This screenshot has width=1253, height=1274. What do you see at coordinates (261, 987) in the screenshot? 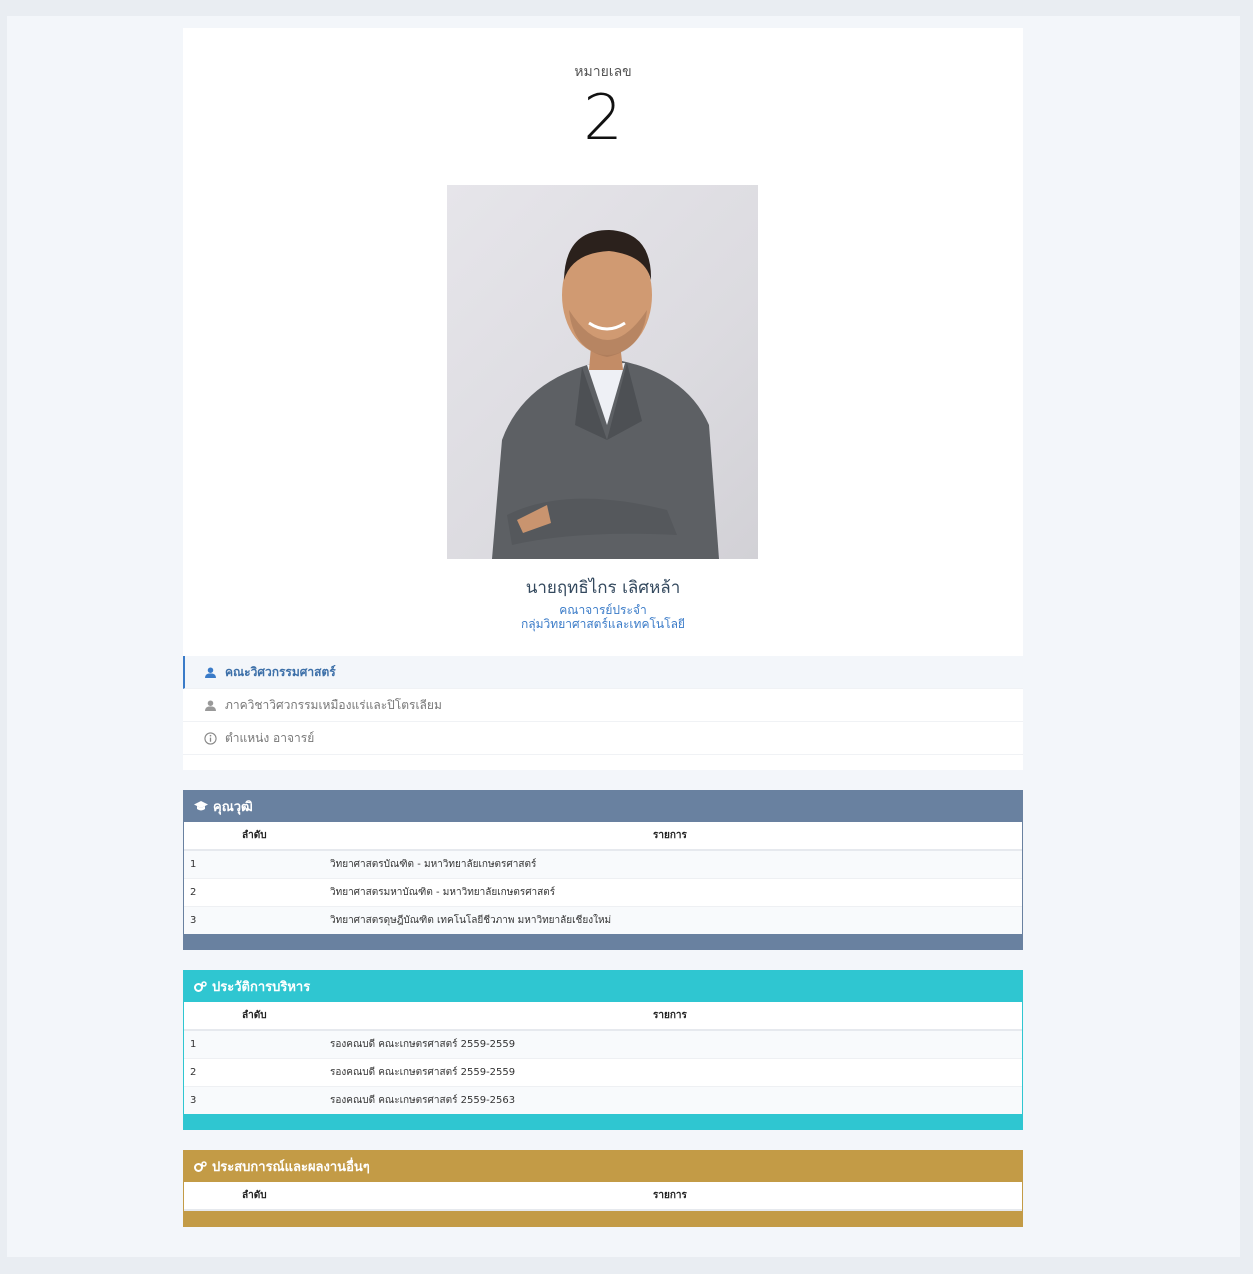
I see `admin-history-title: ประวัติการบริหาร` at bounding box center [261, 987].